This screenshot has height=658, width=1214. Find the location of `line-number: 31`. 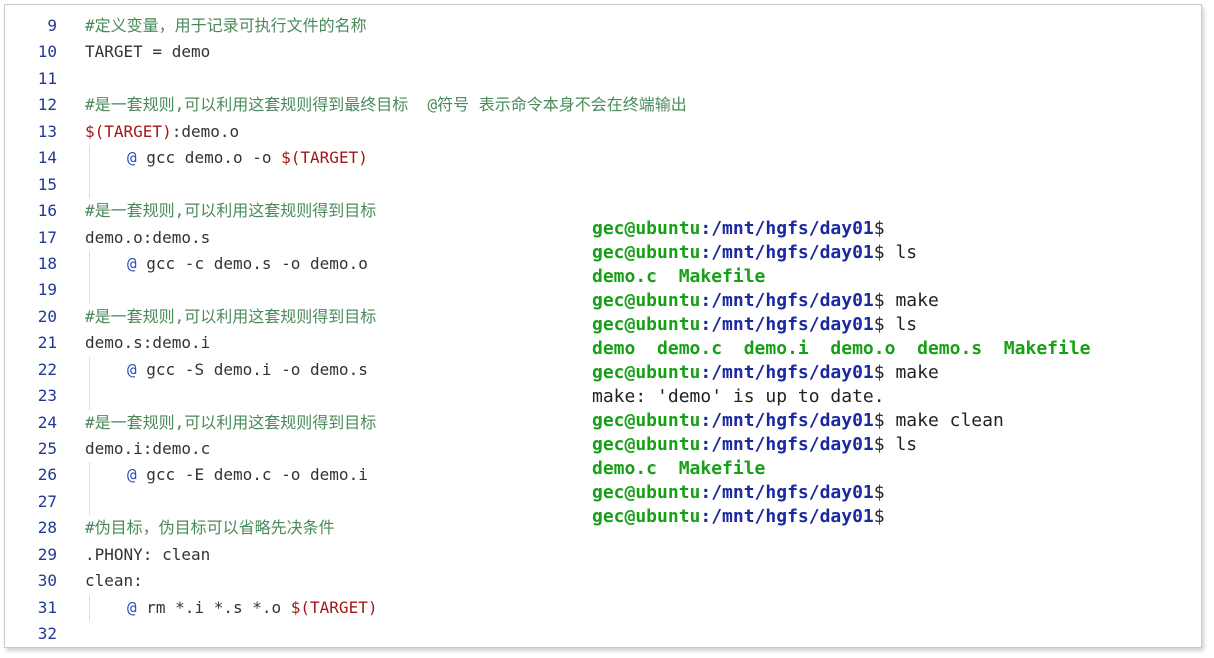

line-number: 31 is located at coordinates (47, 607).